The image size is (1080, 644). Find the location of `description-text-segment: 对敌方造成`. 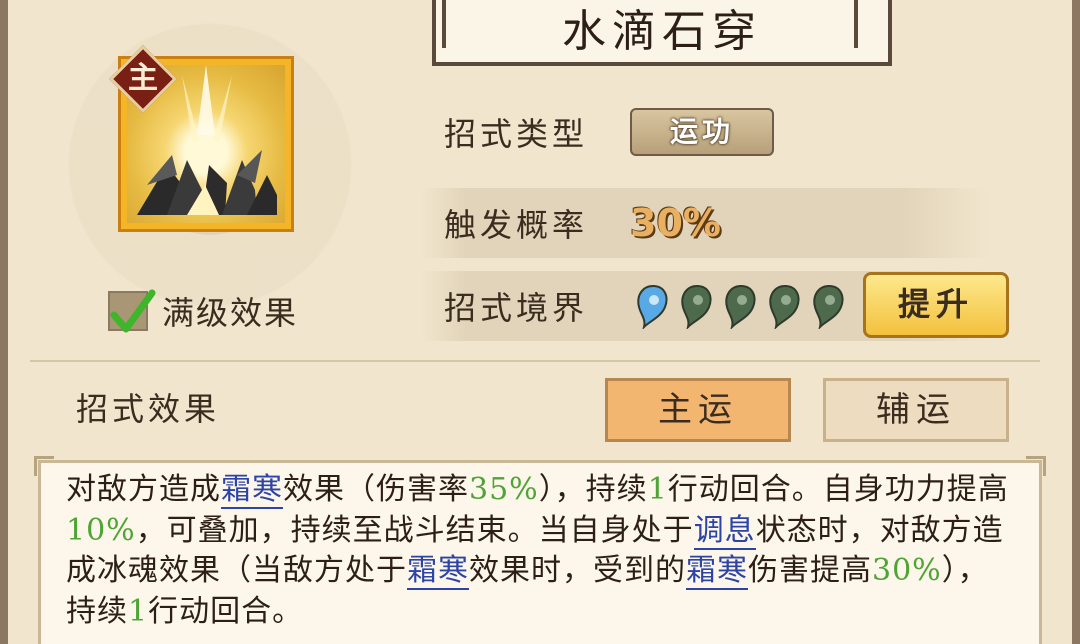

description-text-segment: 对敌方造成 is located at coordinates (143, 489).